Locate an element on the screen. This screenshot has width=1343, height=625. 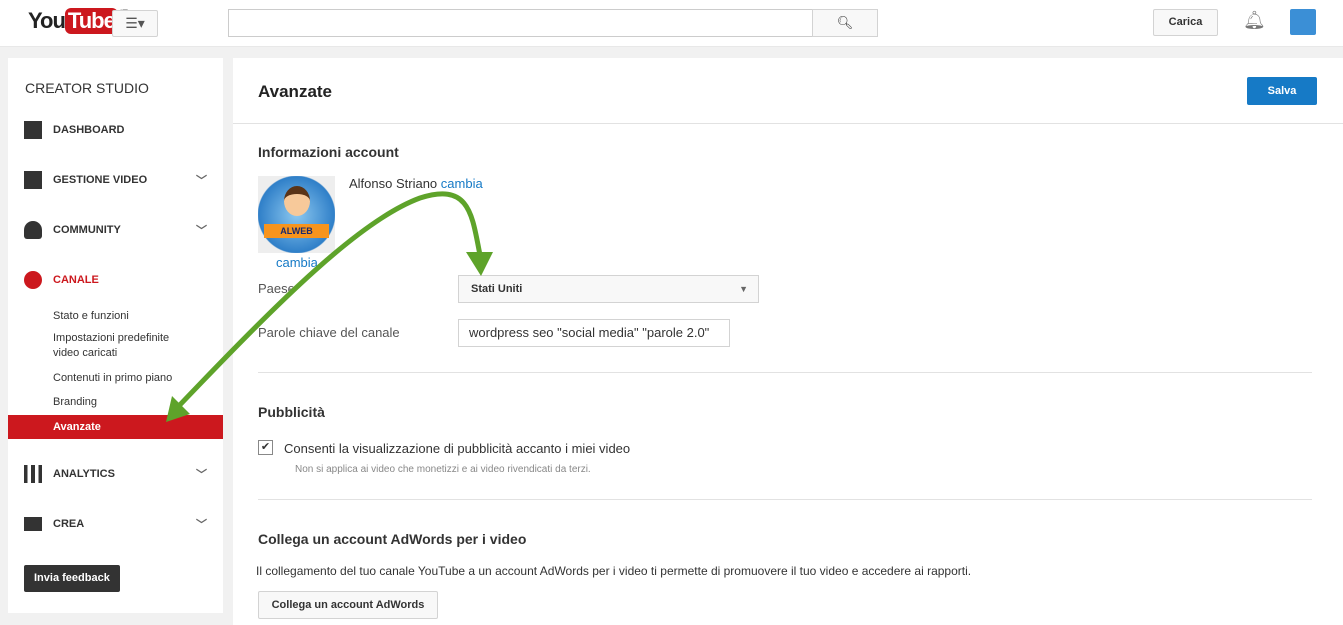
ads-checkbox: ✔ is located at coordinates (265, 447).